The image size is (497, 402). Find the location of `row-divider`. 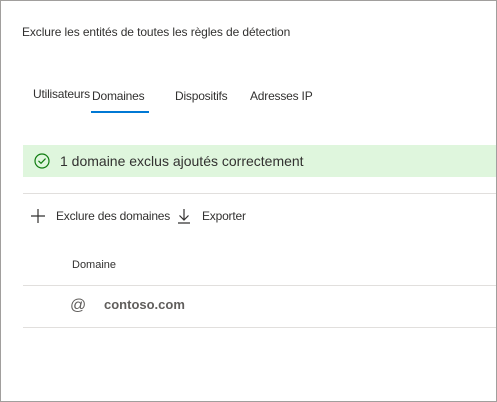

row-divider is located at coordinates (259, 327).